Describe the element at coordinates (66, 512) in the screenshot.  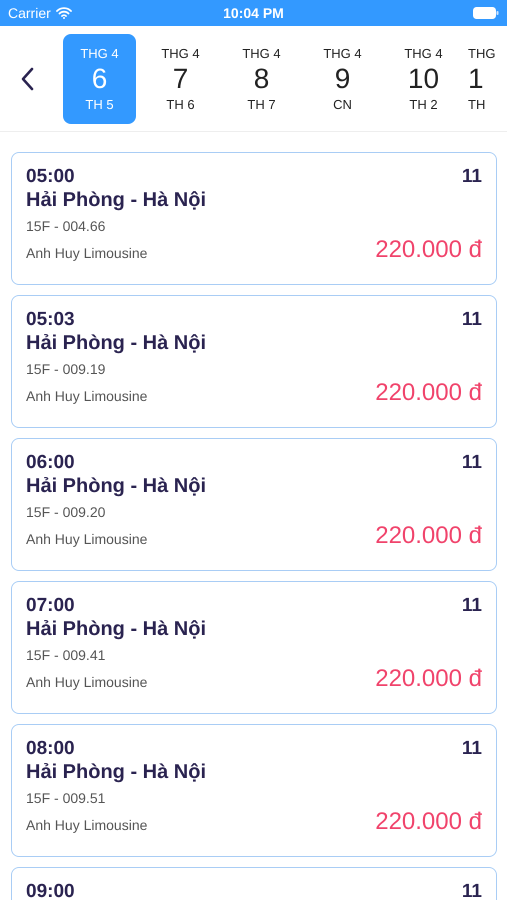
I see `license-plate: 15F - 009.20` at that location.